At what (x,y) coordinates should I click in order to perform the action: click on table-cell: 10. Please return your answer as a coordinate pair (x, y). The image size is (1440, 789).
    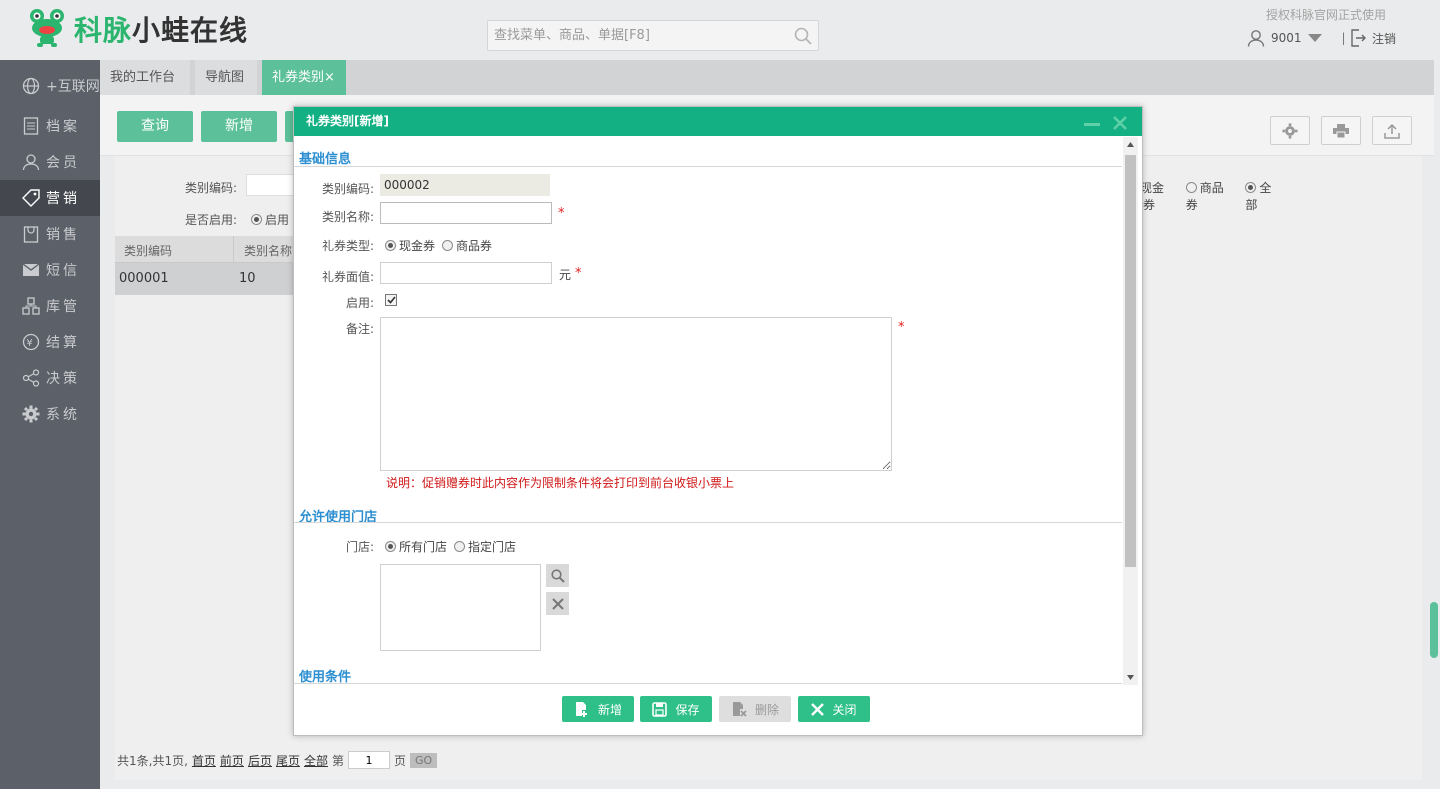
    Looking at the image, I should click on (247, 278).